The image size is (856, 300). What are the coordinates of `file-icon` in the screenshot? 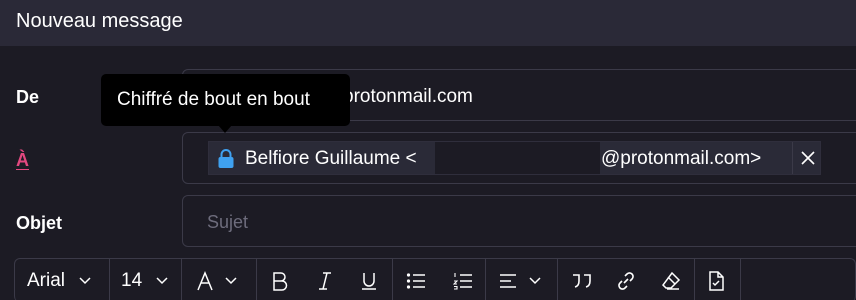 It's located at (716, 281).